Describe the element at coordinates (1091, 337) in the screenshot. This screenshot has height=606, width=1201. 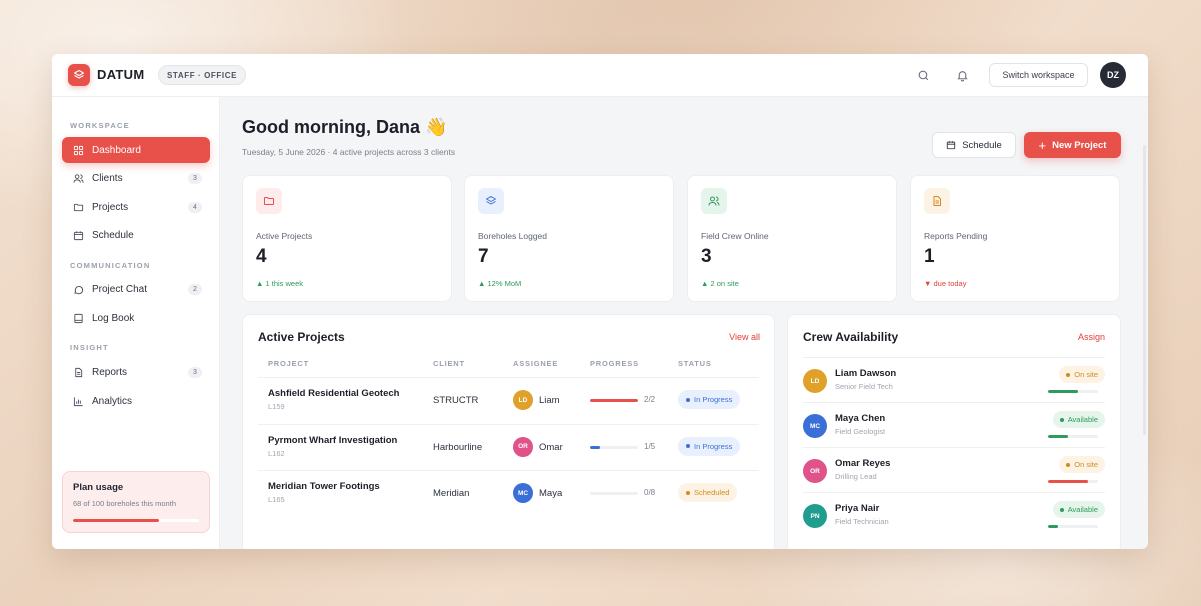
I see `assign-link: Assign` at that location.